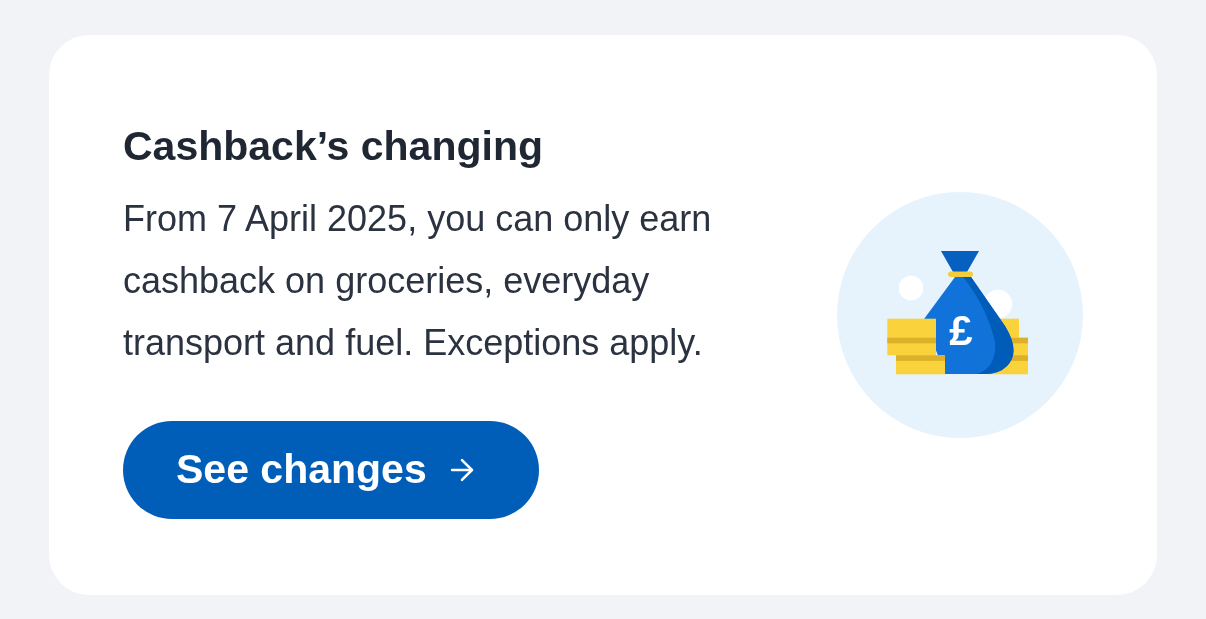 Image resolution: width=1206 pixels, height=619 pixels. I want to click on pound-symbol: £, so click(961, 330).